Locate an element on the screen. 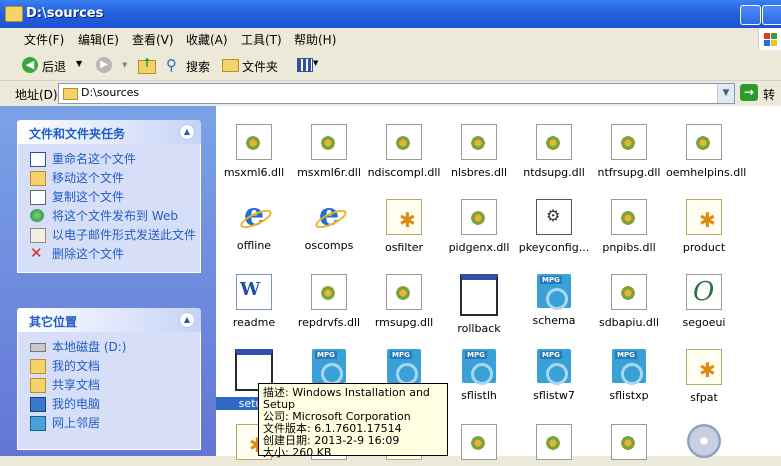 The width and height of the screenshot is (781, 466). file-item: segoeui is located at coordinates (704, 301).